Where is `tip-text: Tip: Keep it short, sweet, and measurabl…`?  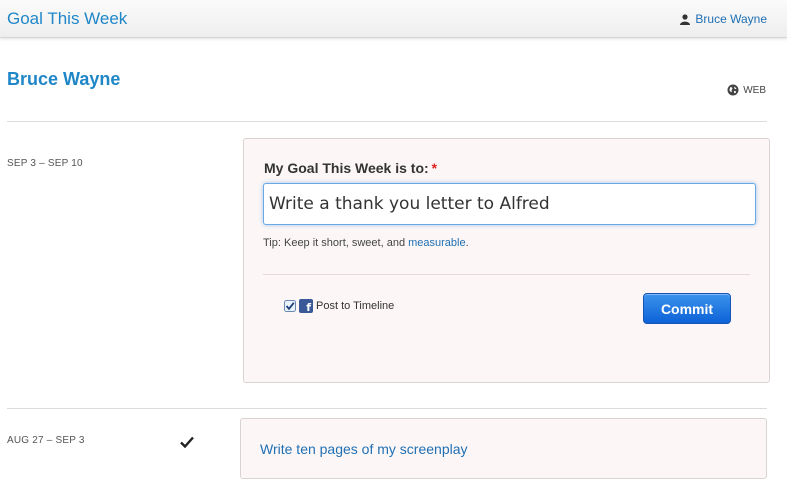 tip-text: Tip: Keep it short, sweet, and measurabl… is located at coordinates (366, 243).